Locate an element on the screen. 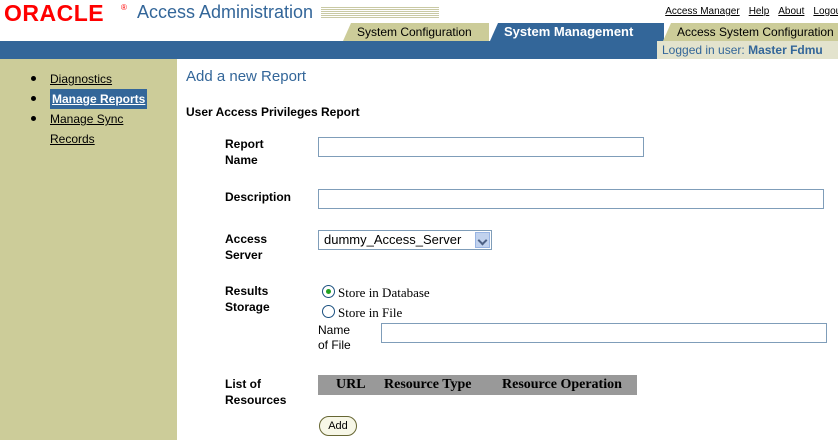 The height and width of the screenshot is (440, 838). list-of-resources-label: List of Resources is located at coordinates (255, 392).